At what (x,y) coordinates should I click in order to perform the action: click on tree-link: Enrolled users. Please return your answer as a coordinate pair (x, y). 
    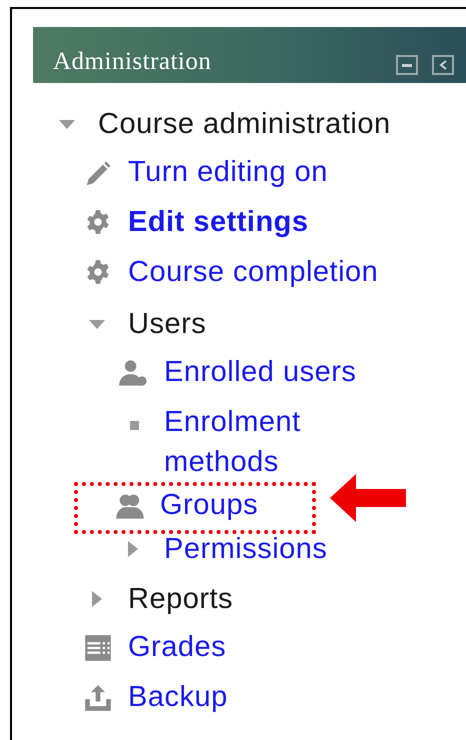
    Looking at the image, I should click on (260, 372).